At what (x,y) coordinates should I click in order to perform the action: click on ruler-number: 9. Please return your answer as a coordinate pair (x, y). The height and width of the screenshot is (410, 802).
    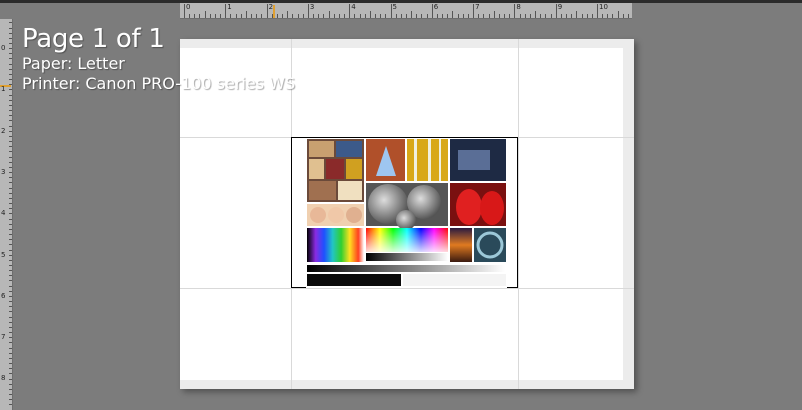
    Looking at the image, I should click on (560, 7).